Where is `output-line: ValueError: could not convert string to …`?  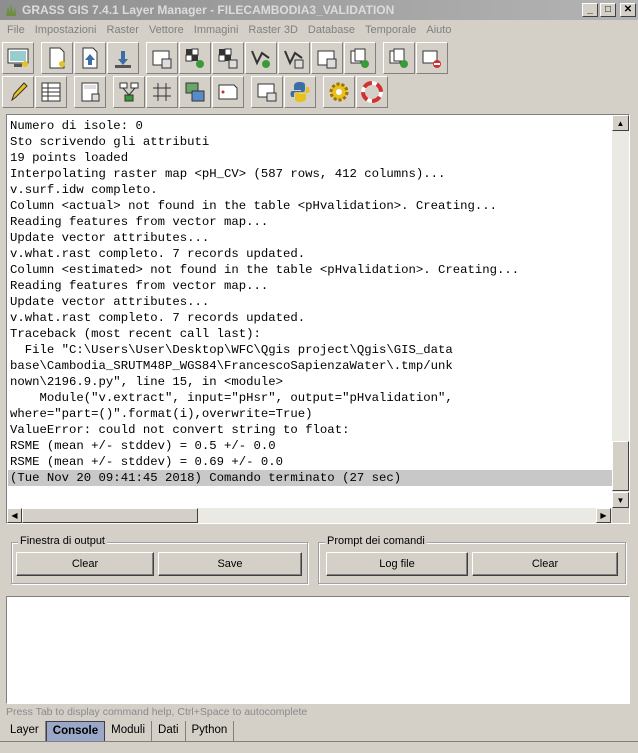
output-line: ValueError: could not convert string to … is located at coordinates (180, 430).